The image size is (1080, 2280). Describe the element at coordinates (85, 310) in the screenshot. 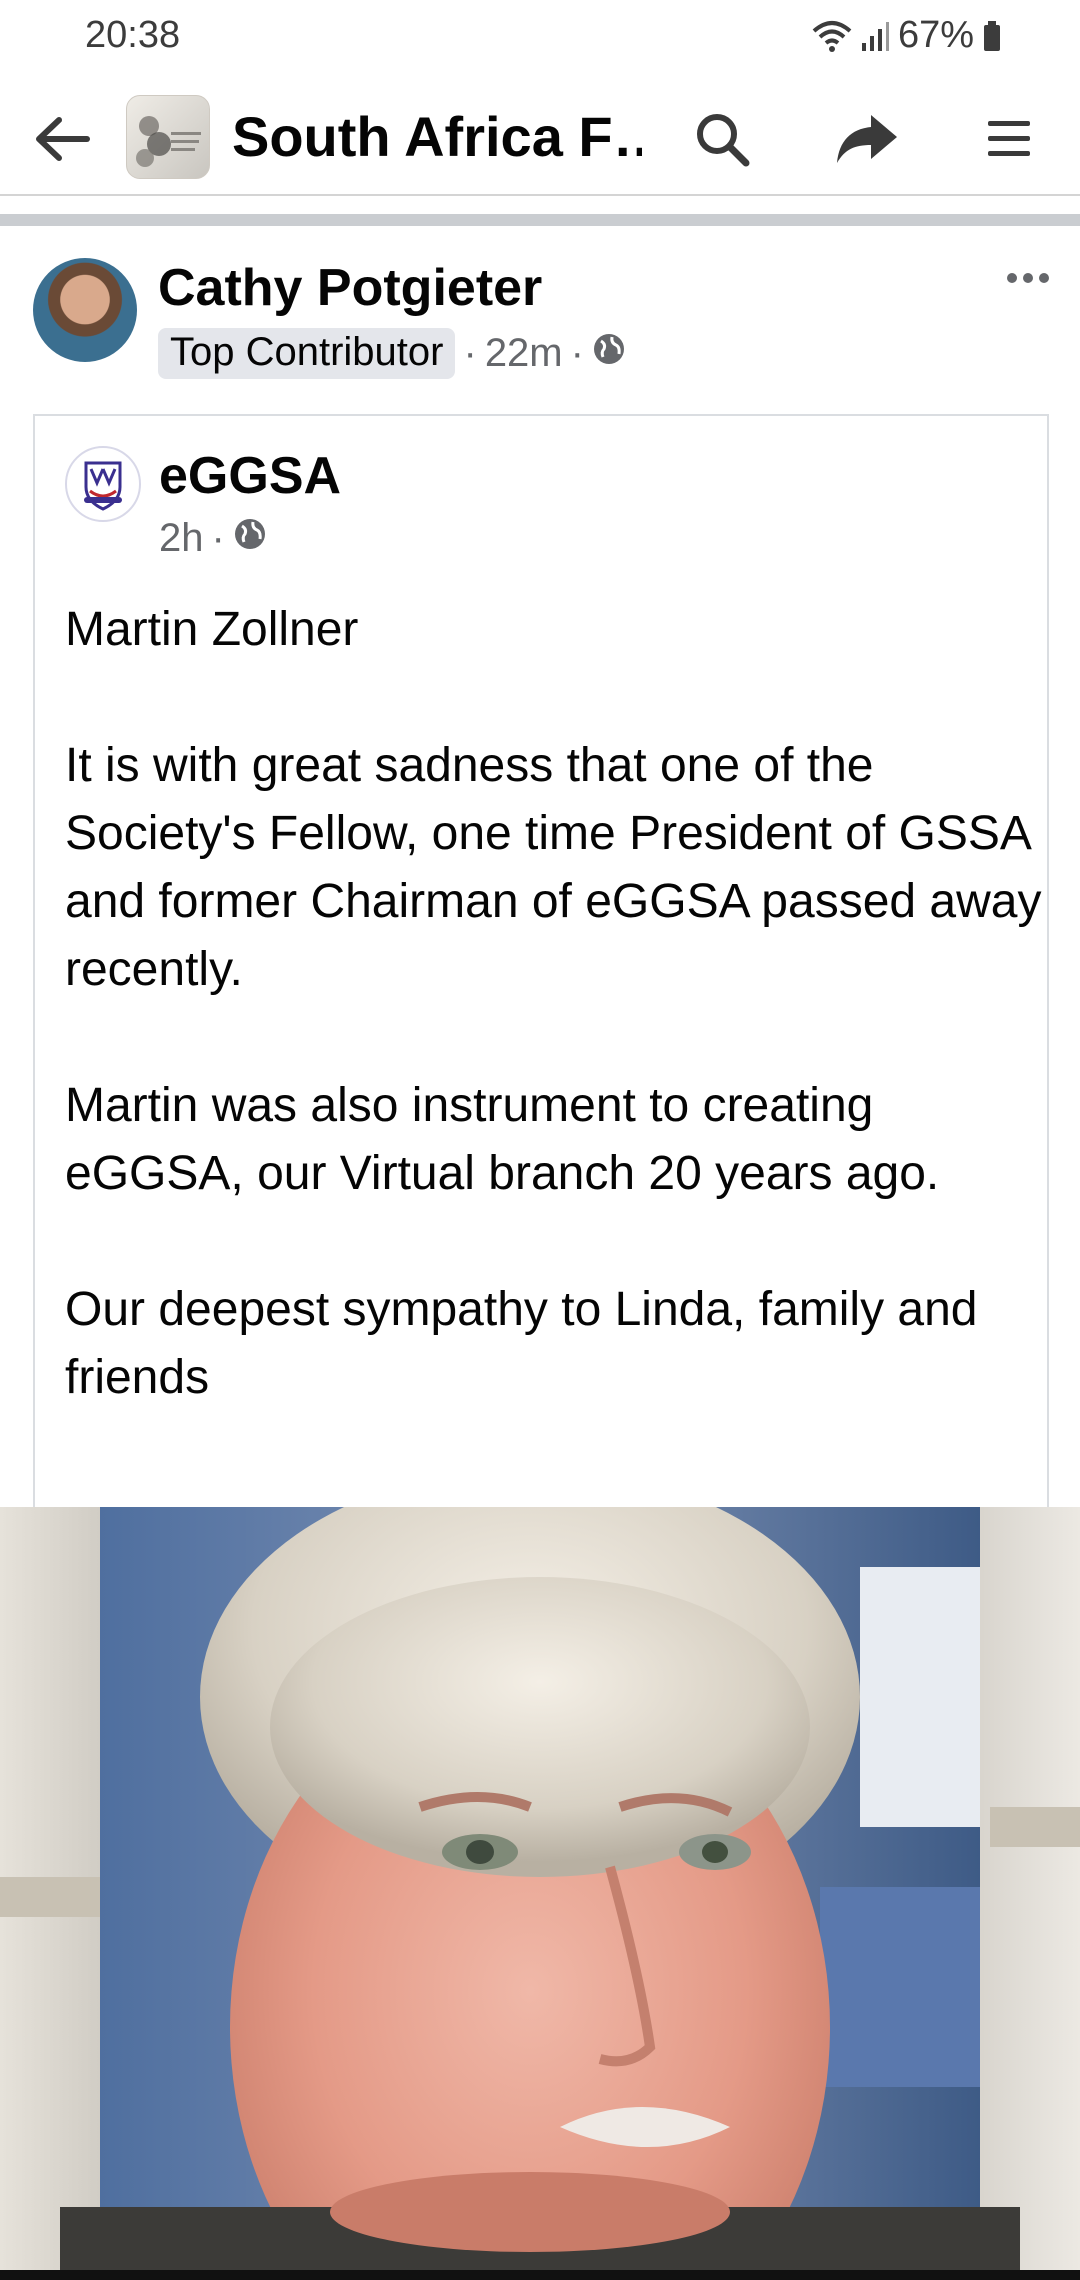

I see `avatar` at that location.